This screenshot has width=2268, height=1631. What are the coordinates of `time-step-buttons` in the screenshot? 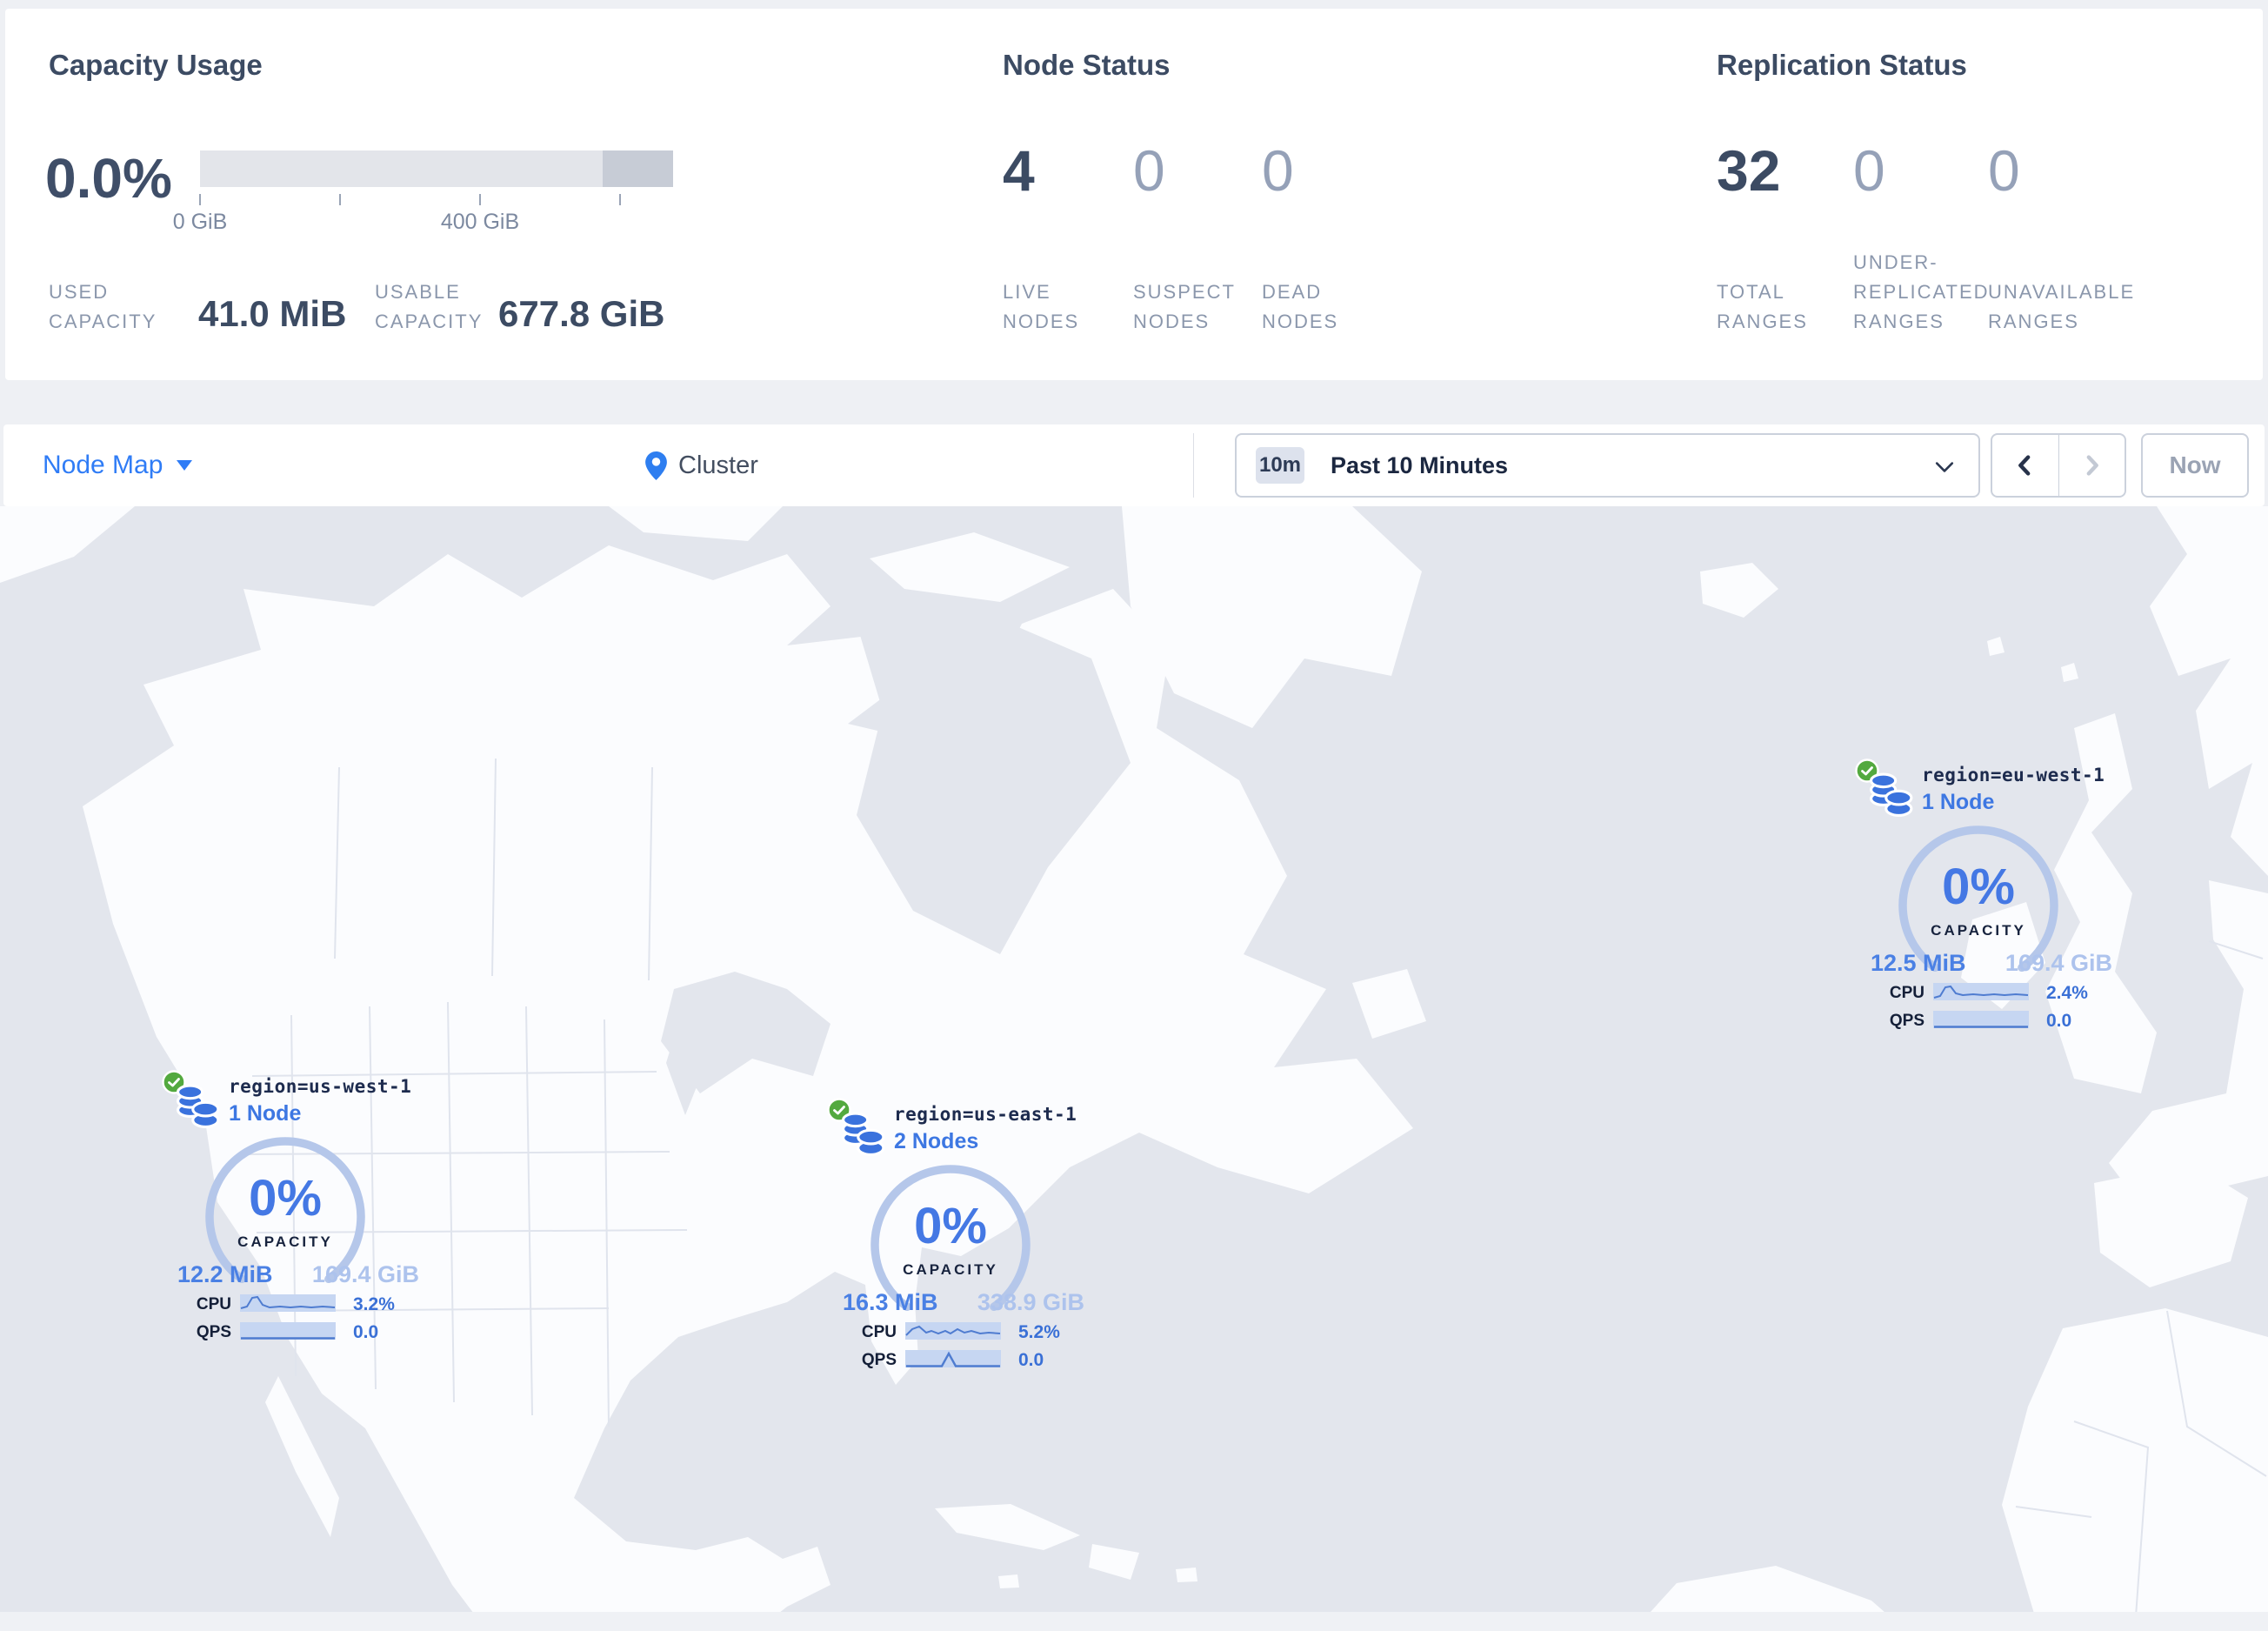 It's located at (2058, 465).